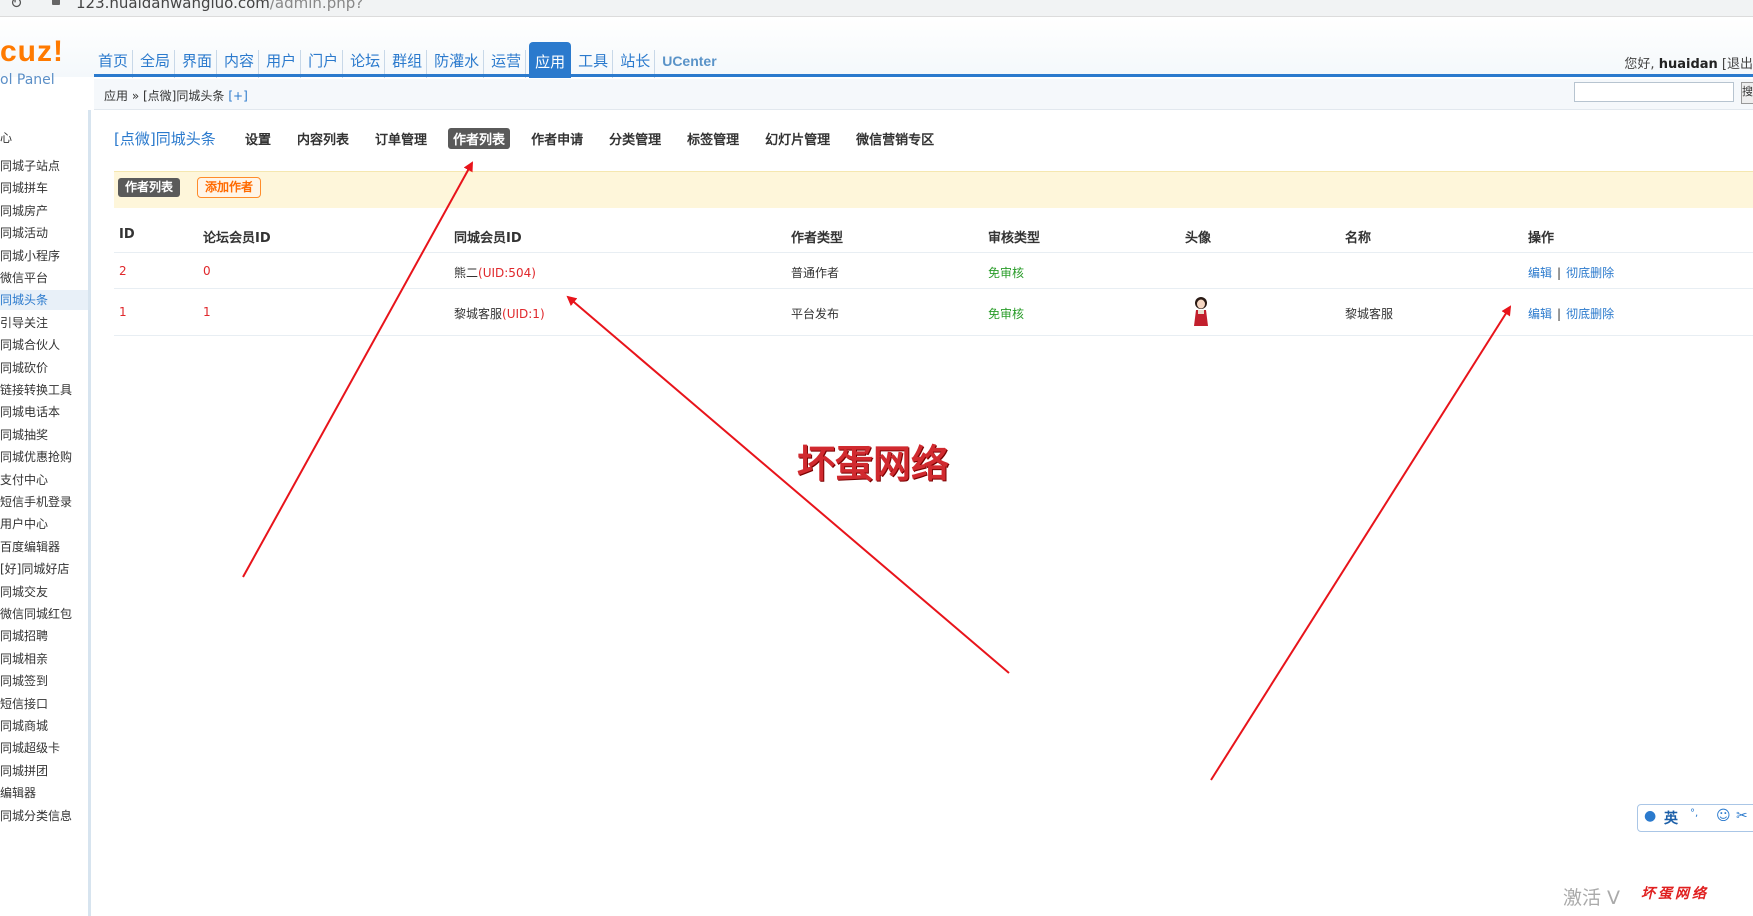 Image resolution: width=1753 pixels, height=916 pixels. What do you see at coordinates (1639, 64) in the screenshot?
I see `greeting-text: 您好,` at bounding box center [1639, 64].